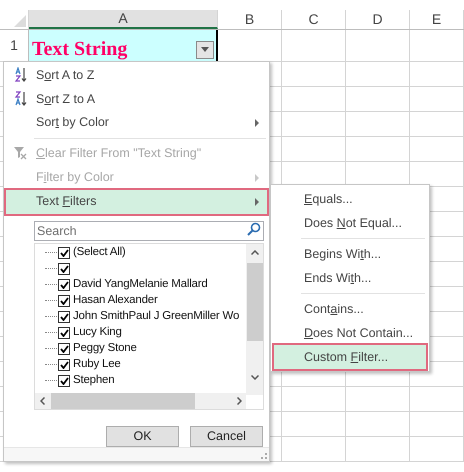 The image size is (464, 472). I want to click on horizontal-scrollbar, so click(140, 401).